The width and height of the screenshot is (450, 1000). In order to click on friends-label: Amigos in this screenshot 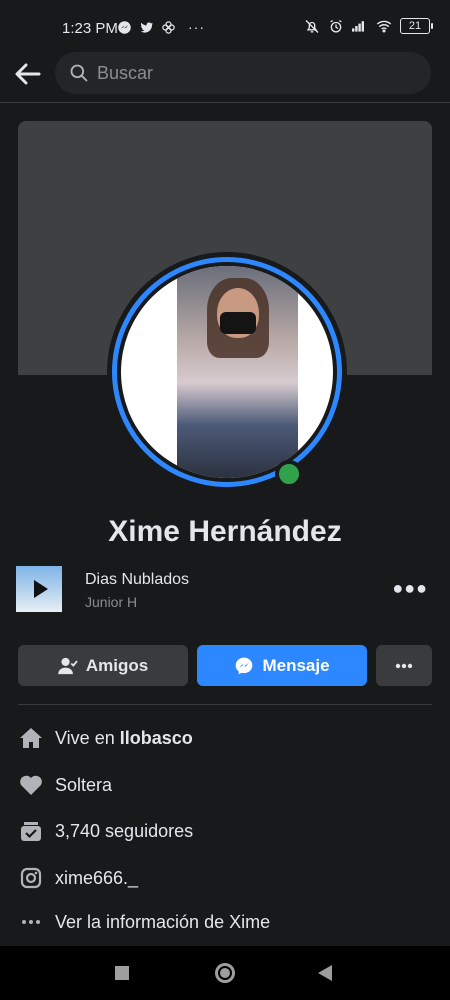, I will do `click(117, 665)`.